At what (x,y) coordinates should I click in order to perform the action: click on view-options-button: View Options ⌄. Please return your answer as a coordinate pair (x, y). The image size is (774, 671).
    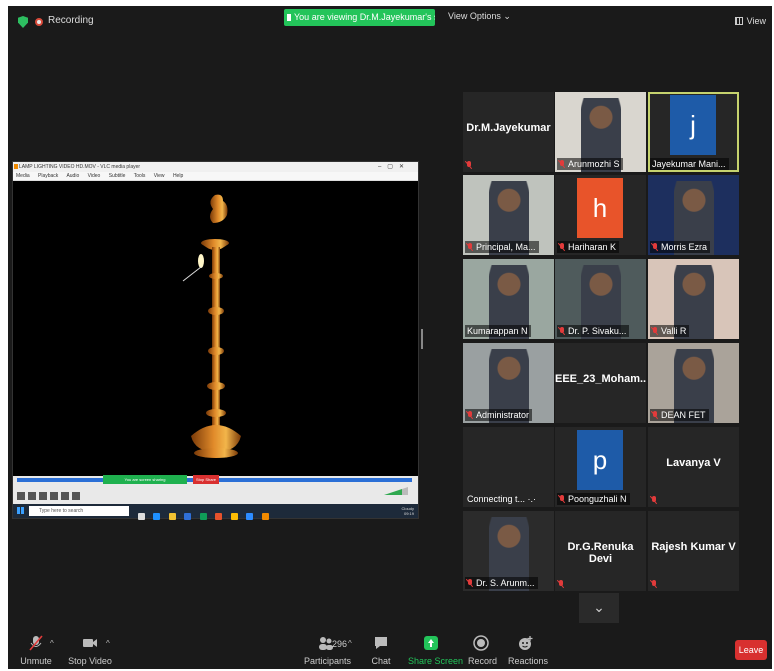
    Looking at the image, I should click on (479, 16).